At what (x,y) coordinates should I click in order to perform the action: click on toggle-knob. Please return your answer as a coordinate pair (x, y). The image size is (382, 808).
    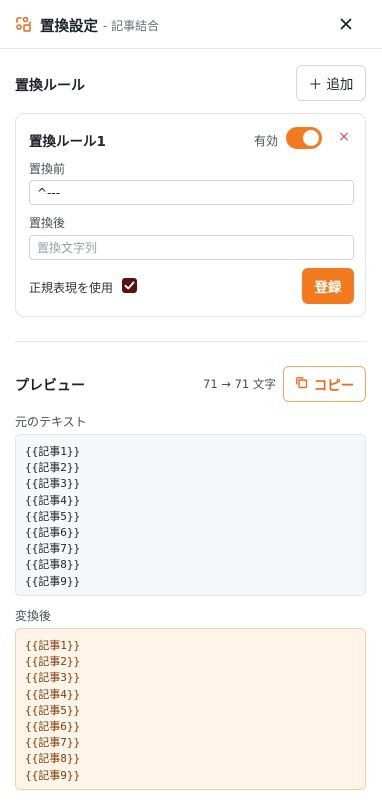
    Looking at the image, I should click on (311, 138).